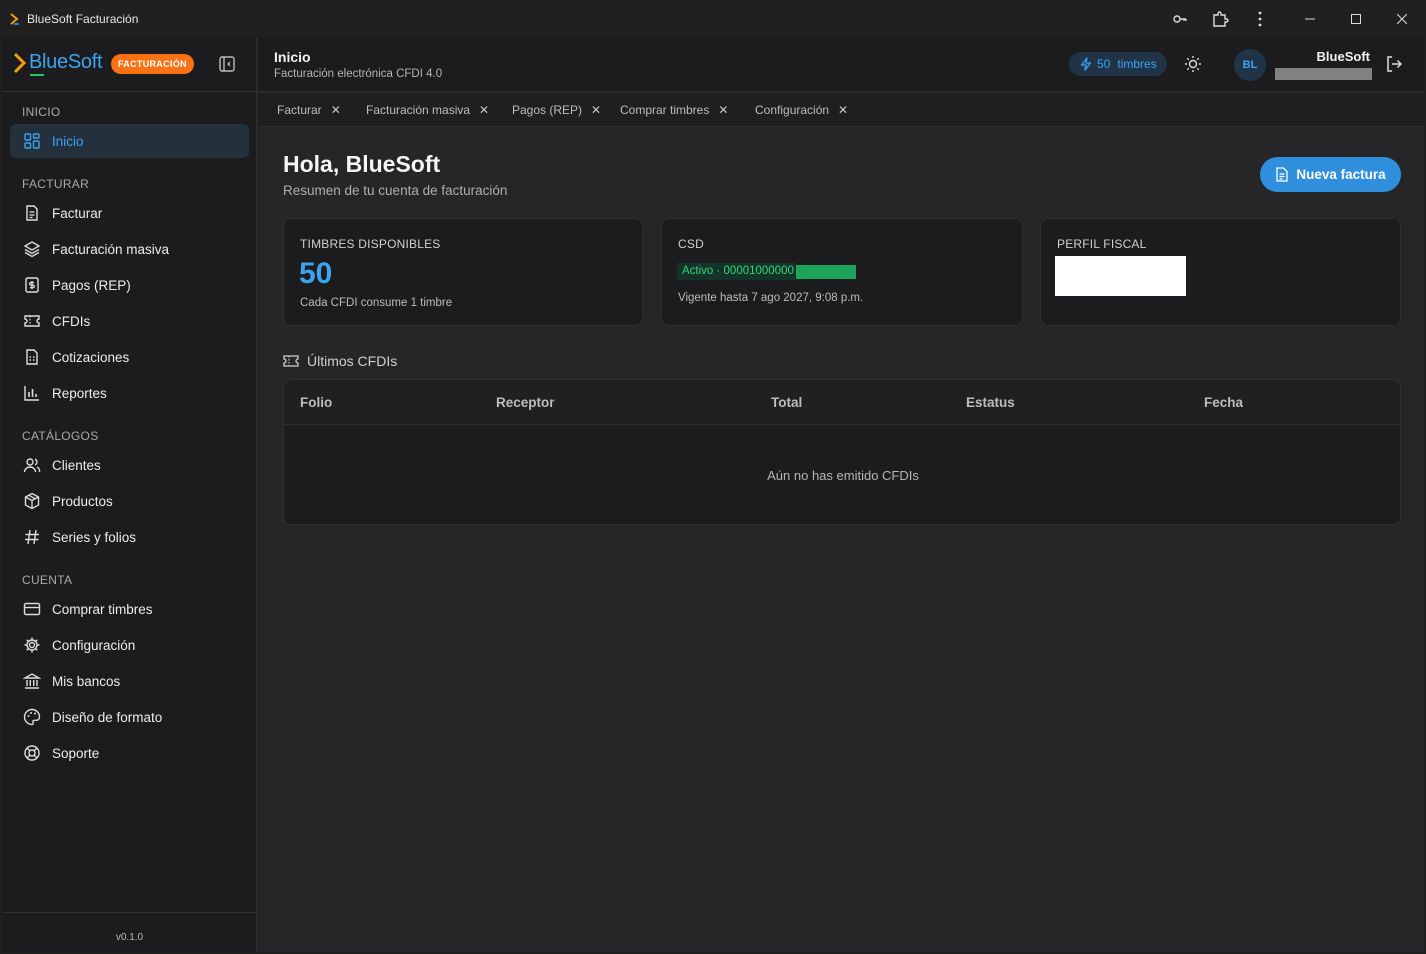  I want to click on stamps-label: timbres, so click(1137, 64).